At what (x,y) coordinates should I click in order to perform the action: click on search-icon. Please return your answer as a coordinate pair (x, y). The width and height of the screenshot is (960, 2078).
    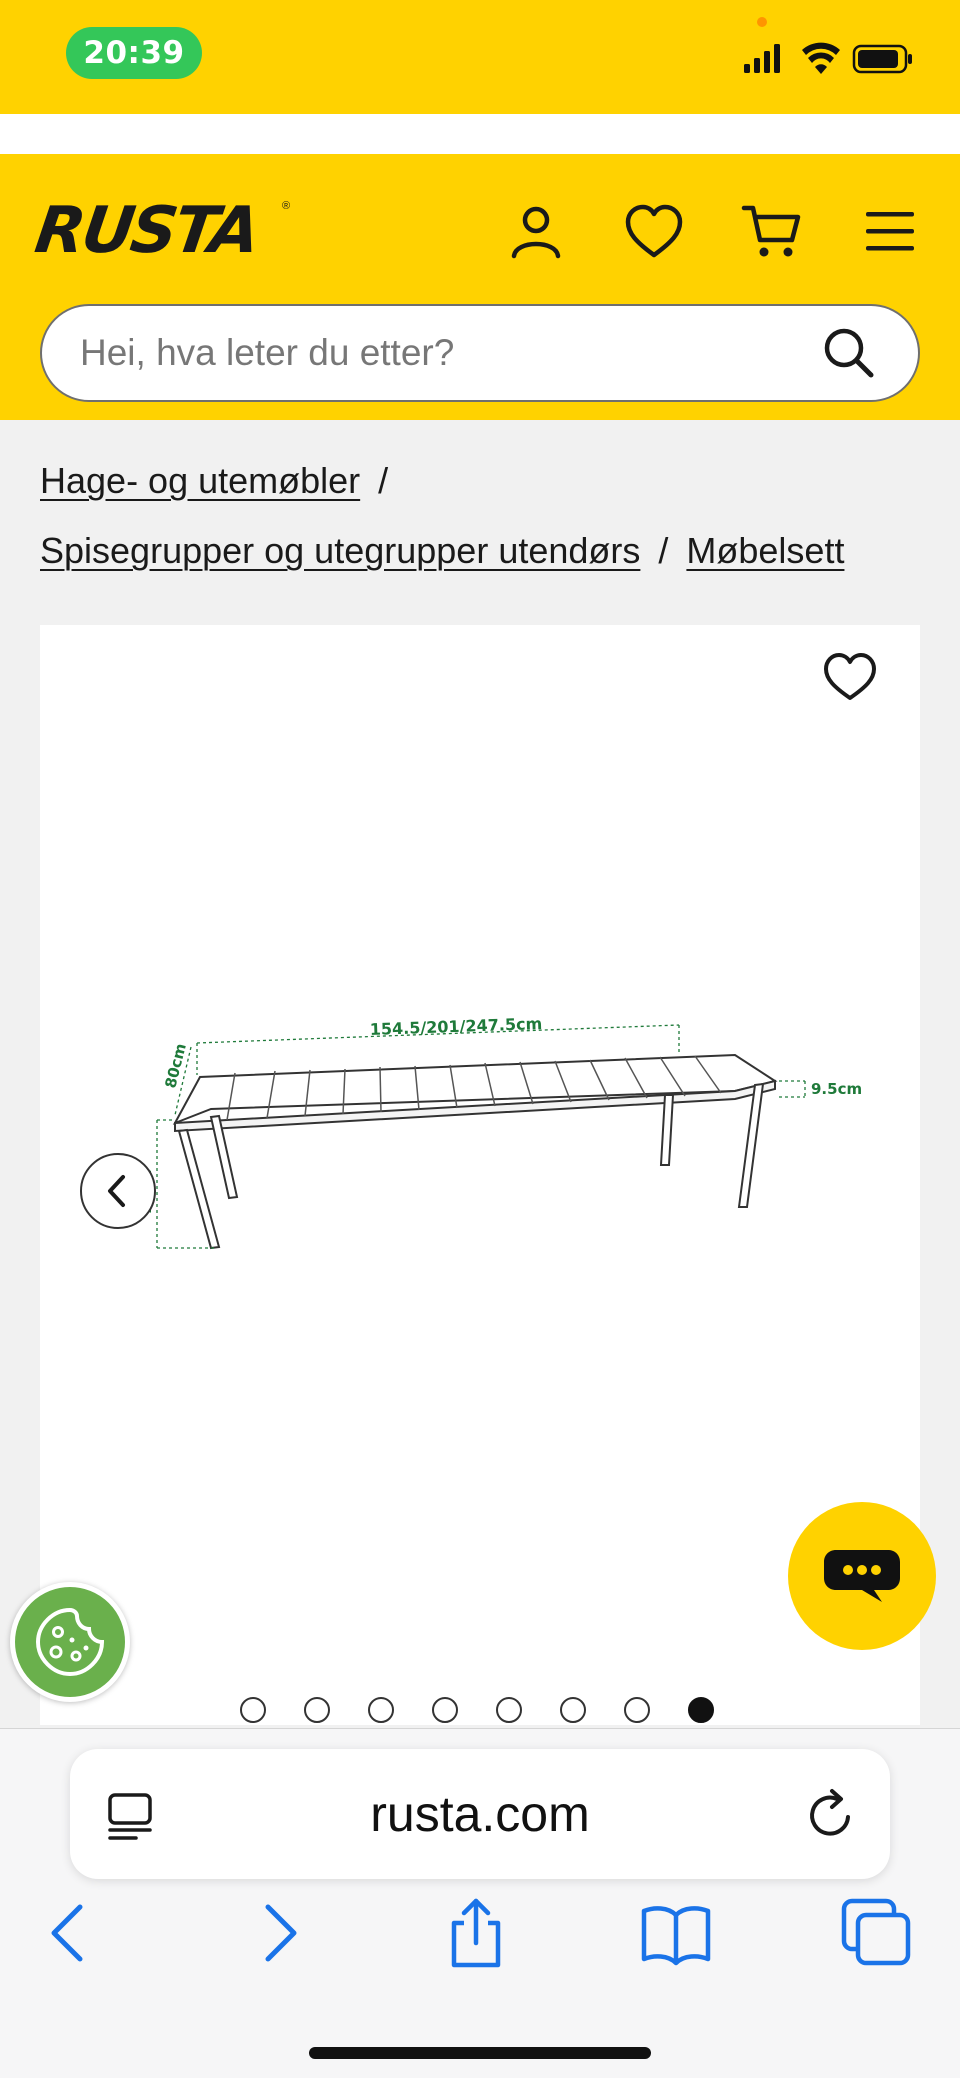
    Looking at the image, I should click on (849, 353).